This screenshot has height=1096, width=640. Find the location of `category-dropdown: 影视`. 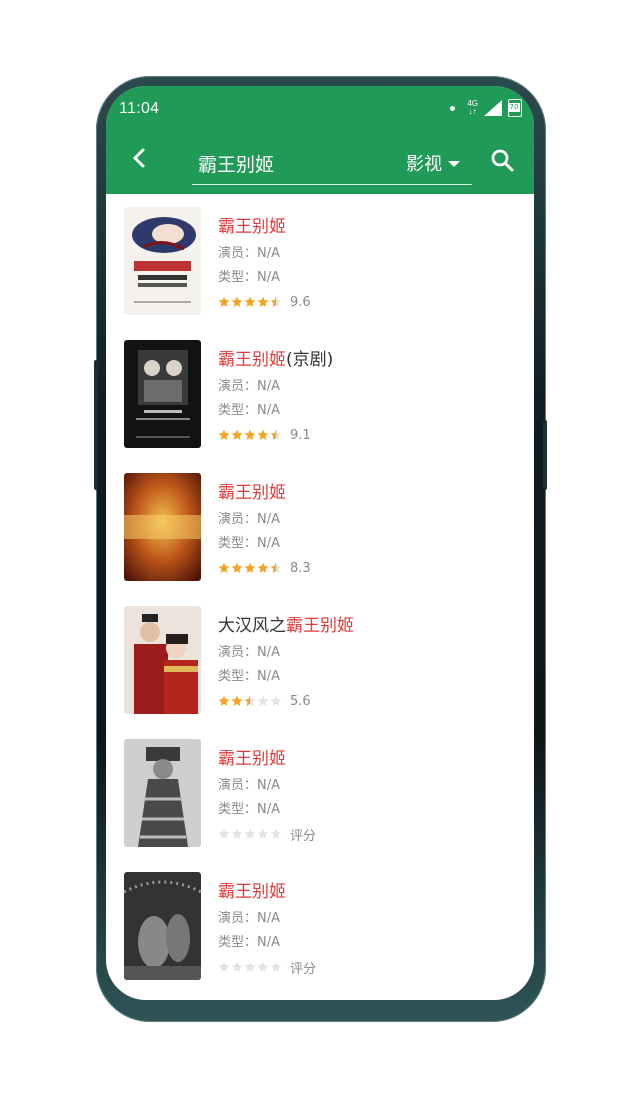

category-dropdown: 影视 is located at coordinates (433, 163).